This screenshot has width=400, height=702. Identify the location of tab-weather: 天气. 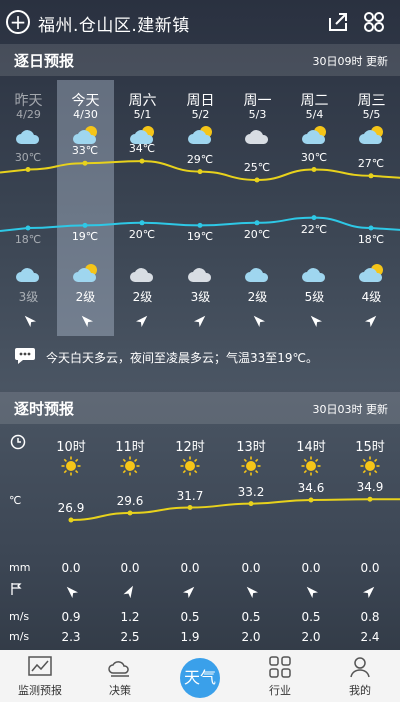
(200, 676).